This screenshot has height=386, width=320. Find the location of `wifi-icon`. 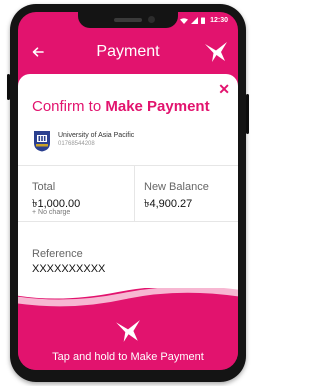

wifi-icon is located at coordinates (184, 20).